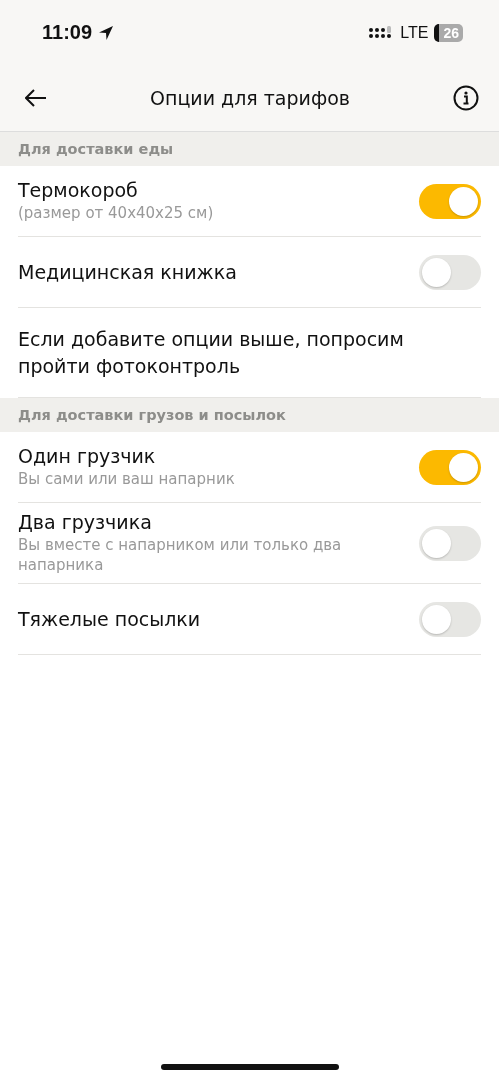  What do you see at coordinates (180, 555) in the screenshot?
I see `option-description: Вы вместе с напарником или только два напарника` at bounding box center [180, 555].